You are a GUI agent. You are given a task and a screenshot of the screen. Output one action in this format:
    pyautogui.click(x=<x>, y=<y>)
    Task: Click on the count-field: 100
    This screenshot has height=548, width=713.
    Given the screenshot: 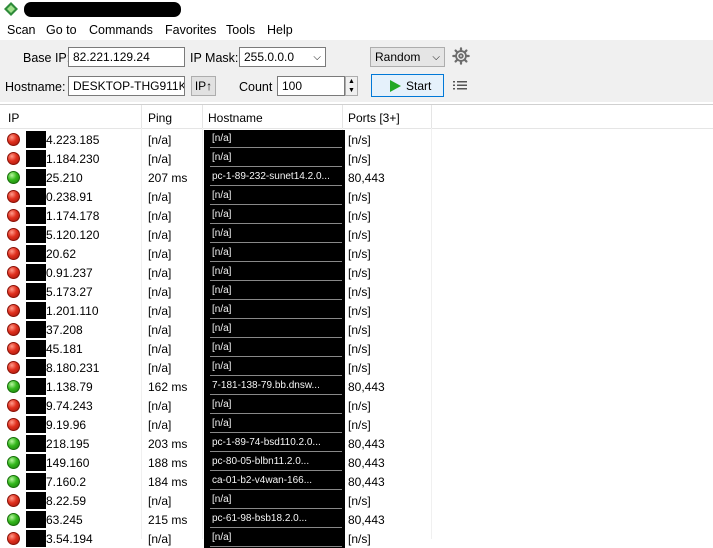 What is the action you would take?
    pyautogui.click(x=311, y=86)
    